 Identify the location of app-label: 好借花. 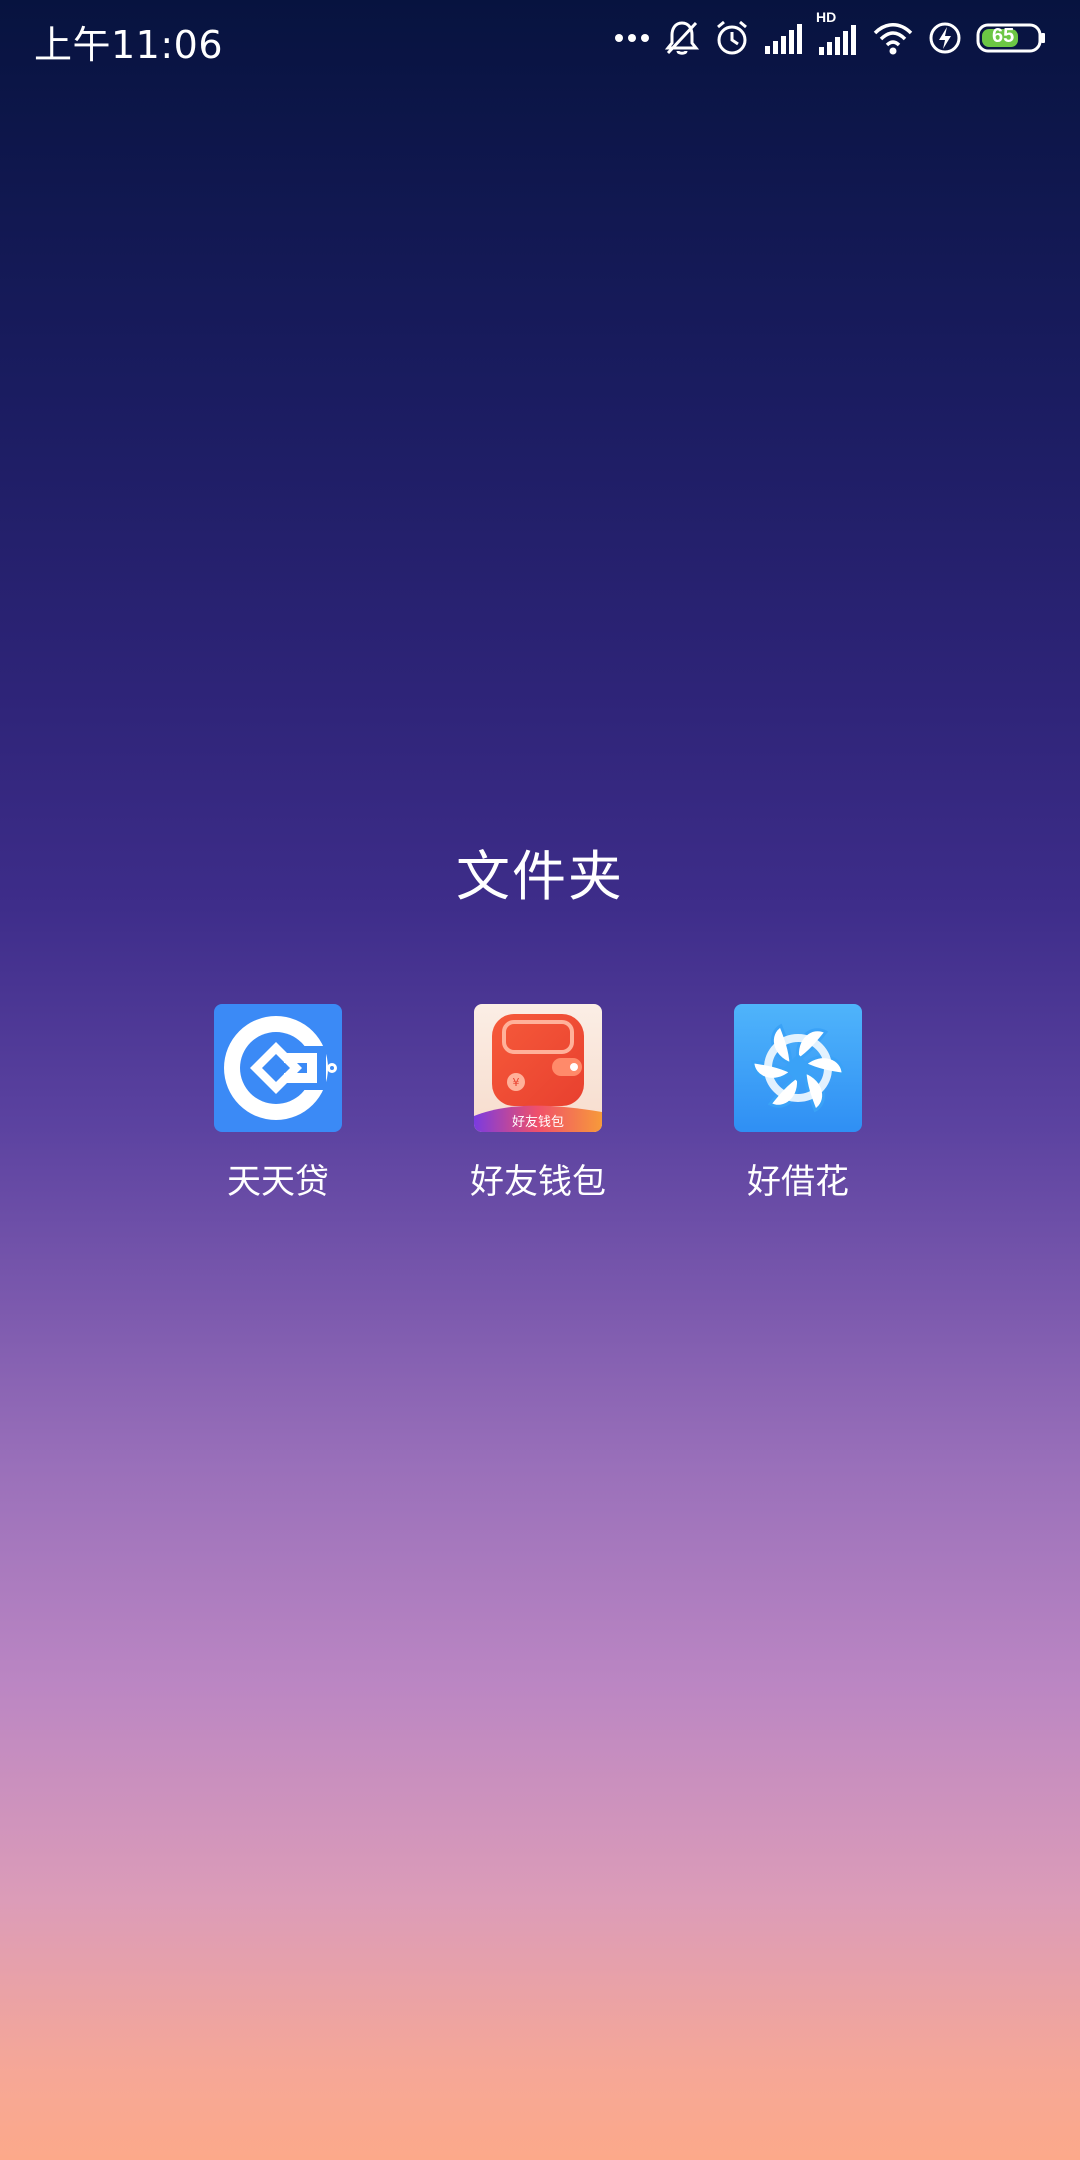
(798, 1182).